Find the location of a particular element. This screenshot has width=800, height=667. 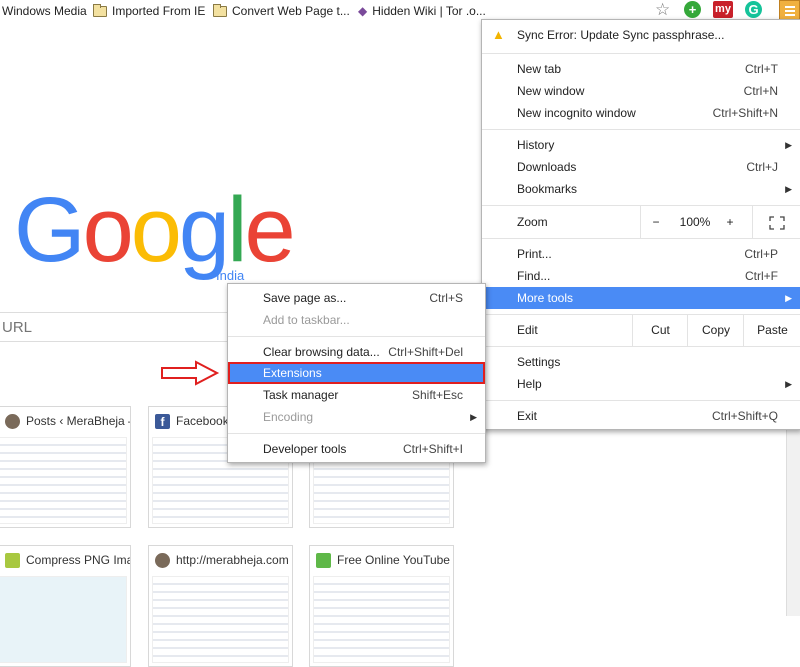

shortcut-label: Ctrl+Shift+Del is located at coordinates (425, 352).